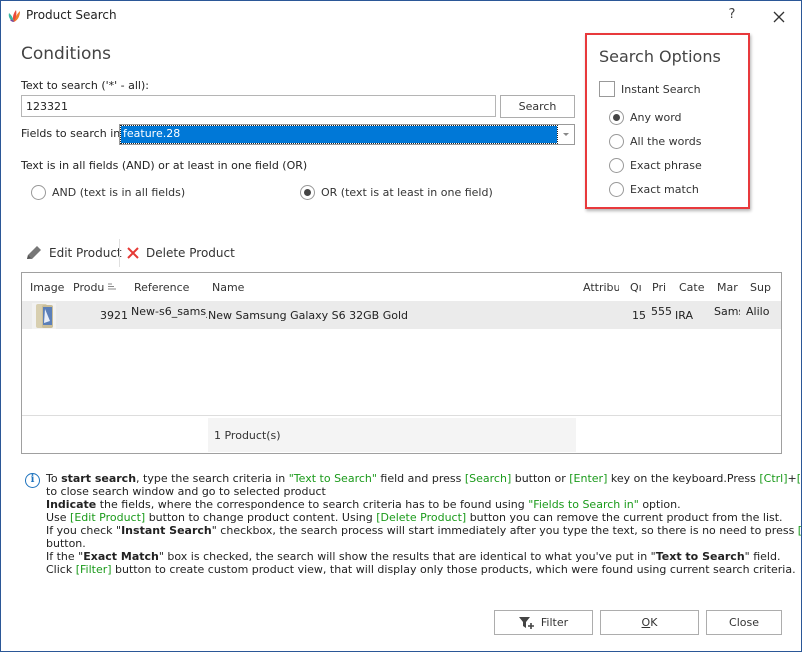 Image resolution: width=802 pixels, height=652 pixels. What do you see at coordinates (190, 253) in the screenshot?
I see `delete-product-label: Delete Product` at bounding box center [190, 253].